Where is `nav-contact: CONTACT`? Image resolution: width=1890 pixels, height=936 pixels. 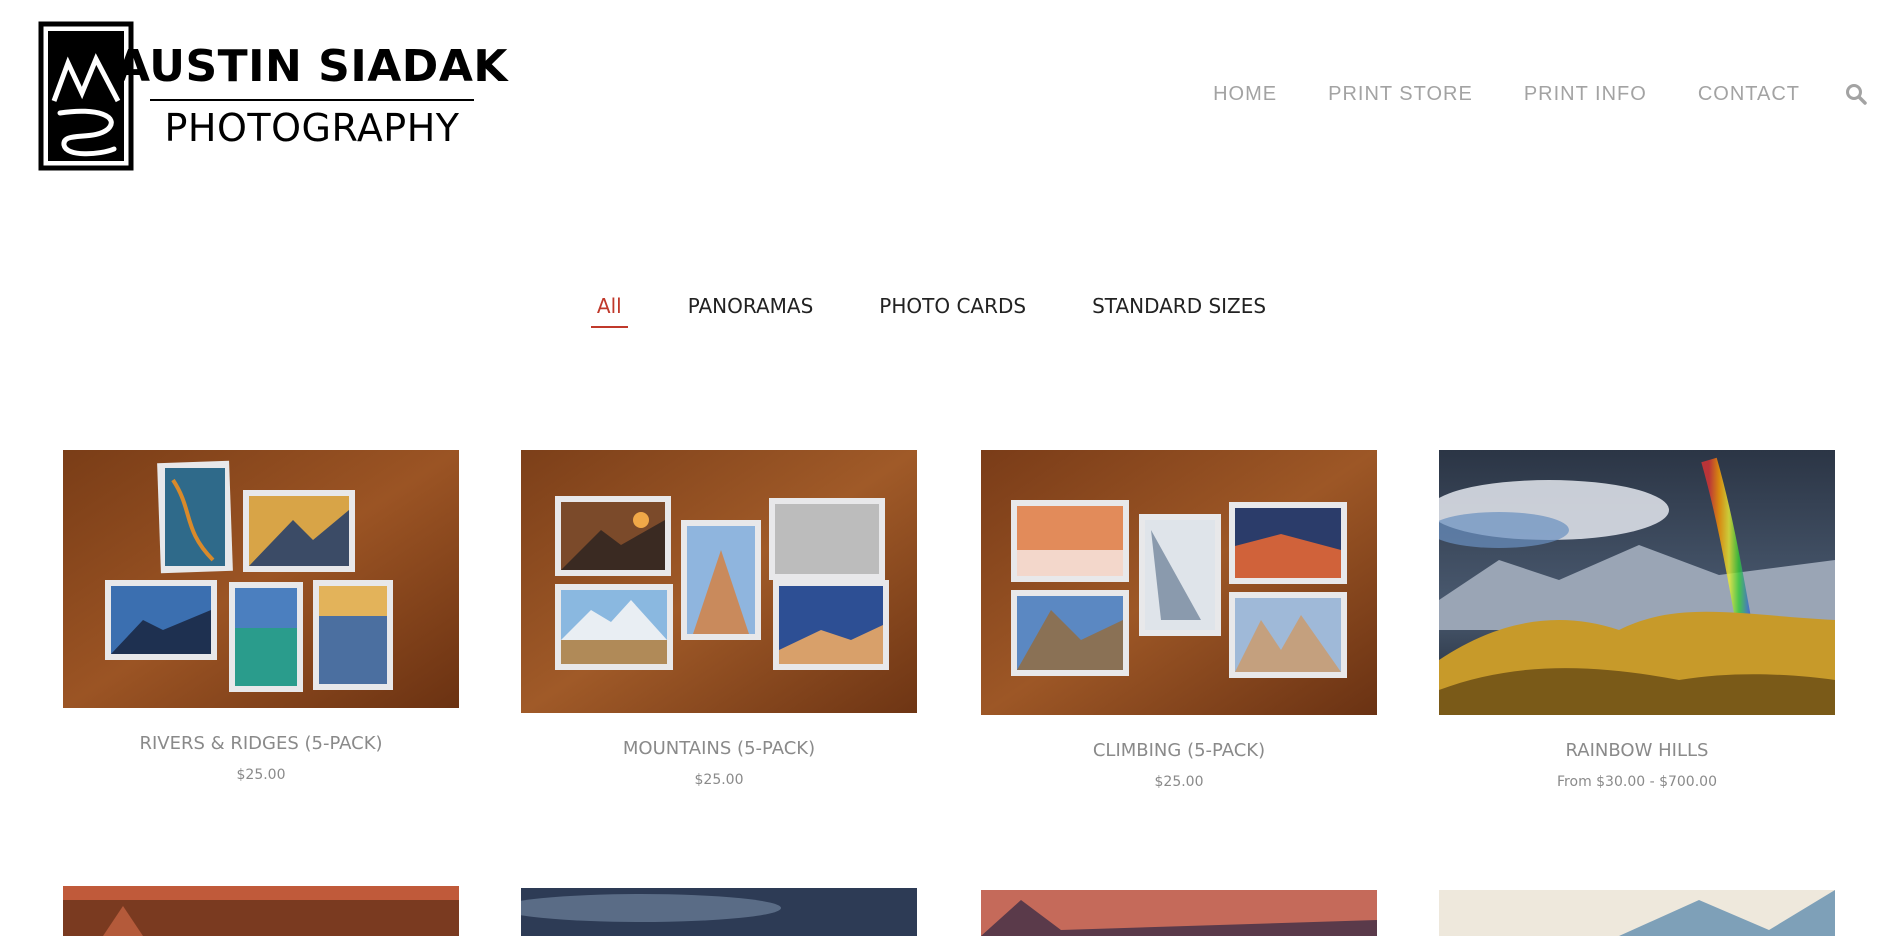 nav-contact: CONTACT is located at coordinates (1749, 94).